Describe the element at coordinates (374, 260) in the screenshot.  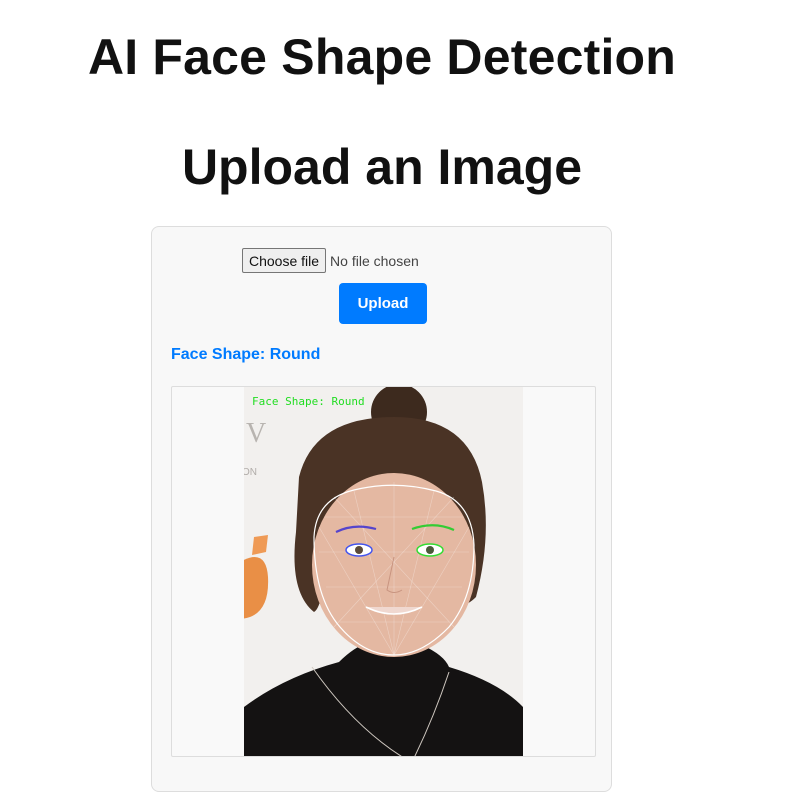
I see `file-status: No file chosen` at that location.